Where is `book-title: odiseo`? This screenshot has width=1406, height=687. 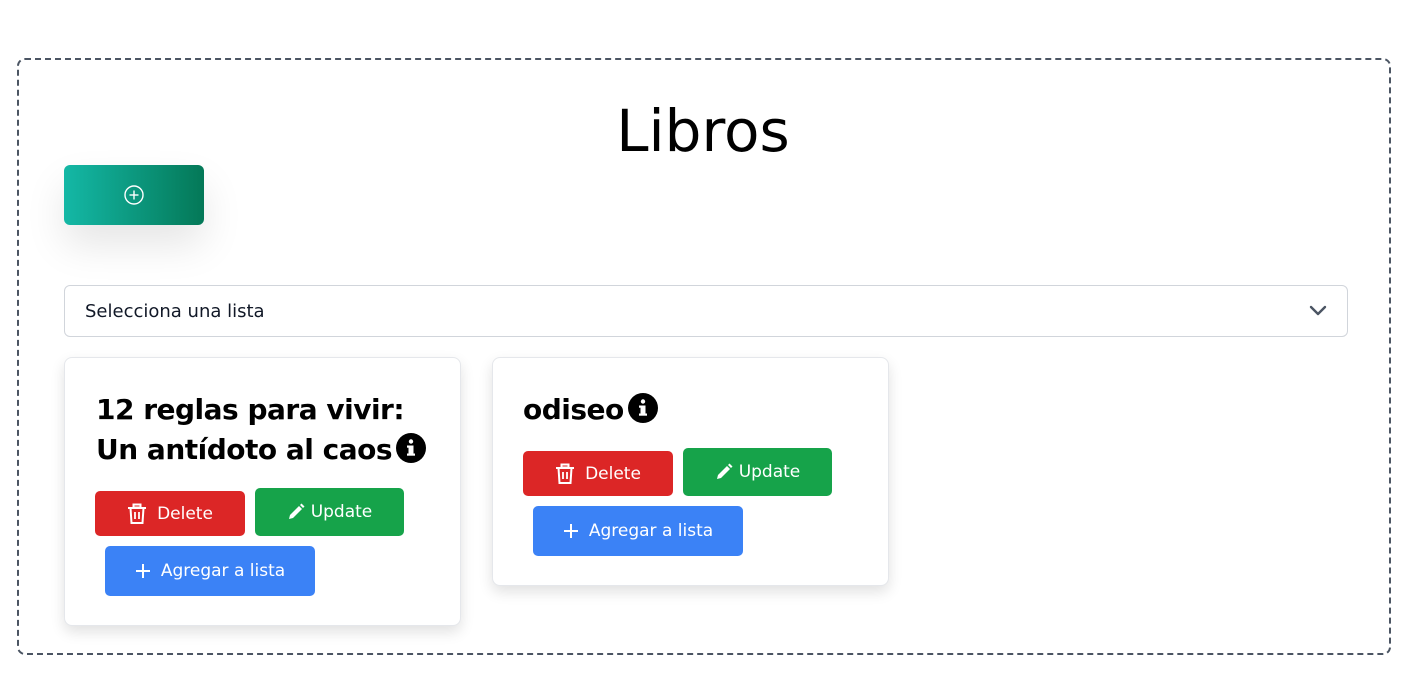
book-title: odiseo is located at coordinates (693, 412).